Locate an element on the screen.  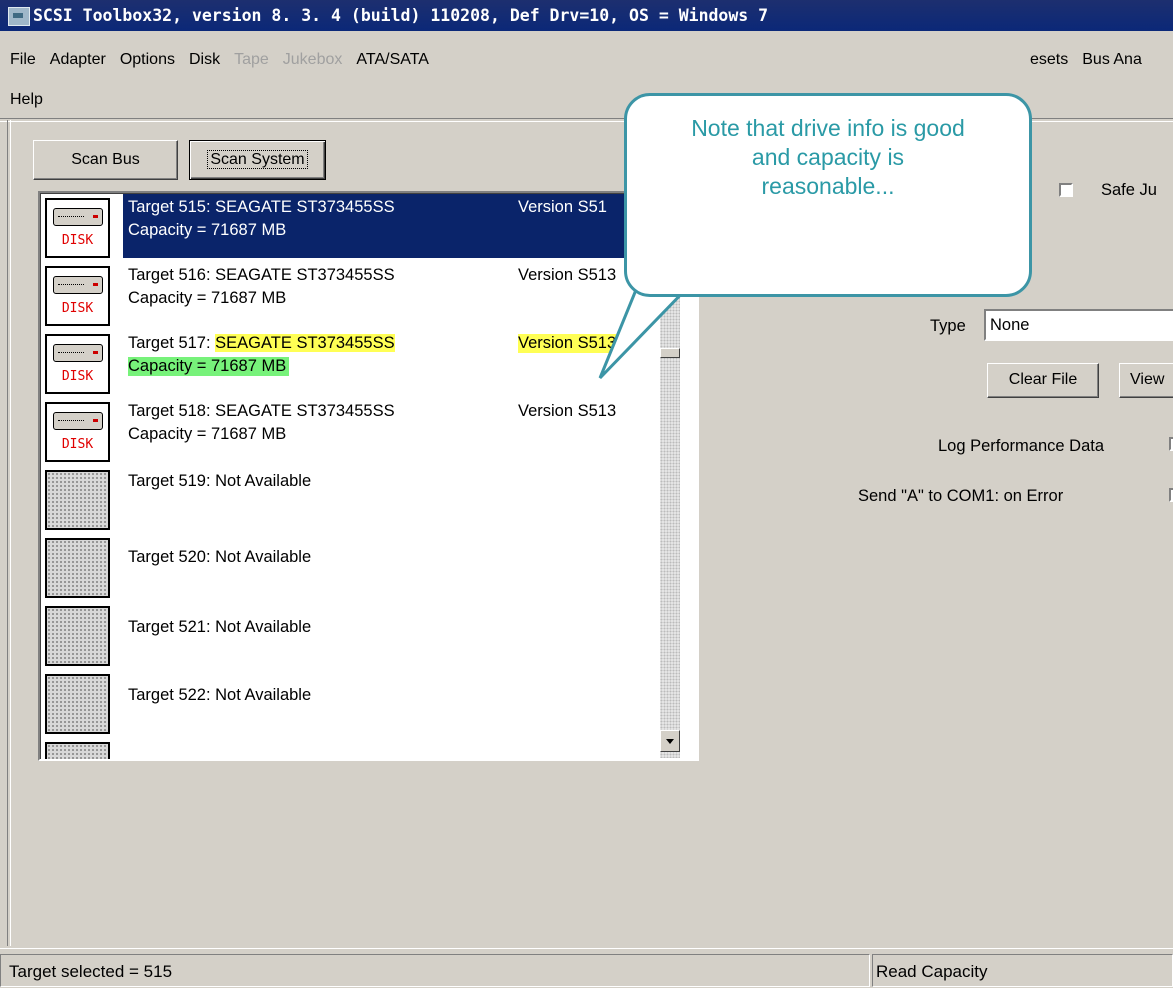
menu-help: Help is located at coordinates (25, 100).